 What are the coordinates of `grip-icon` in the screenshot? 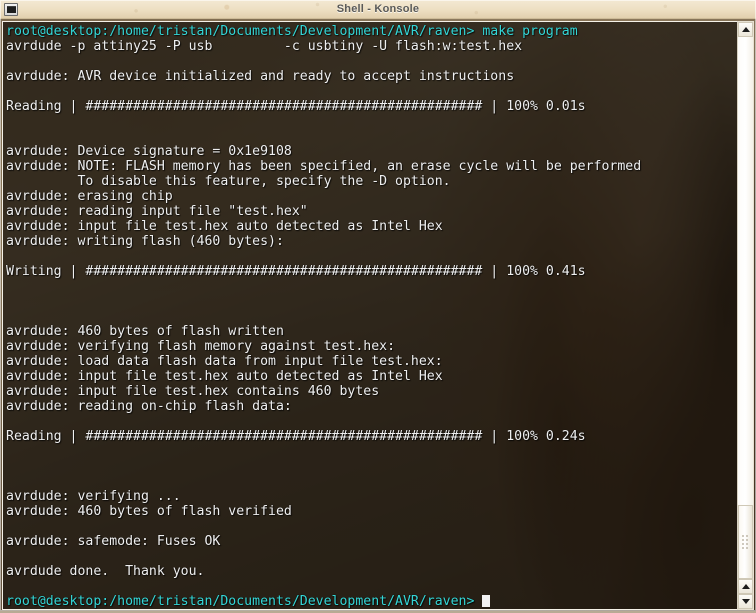 It's located at (745, 542).